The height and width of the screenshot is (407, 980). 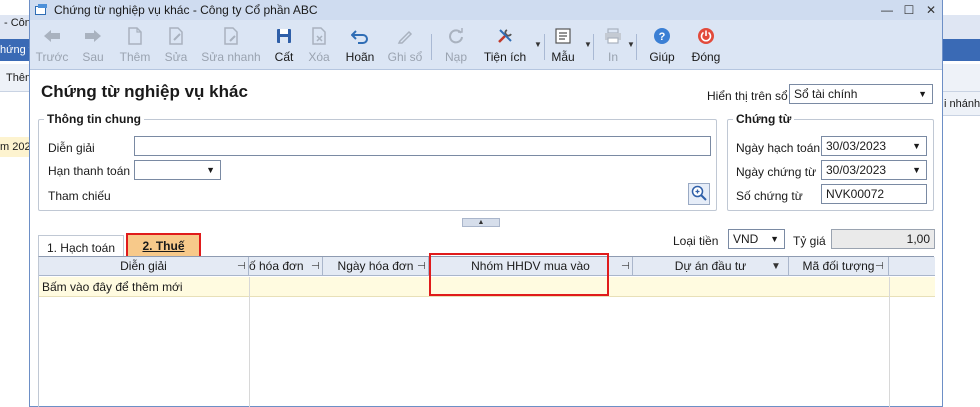 What do you see at coordinates (276, 266) in the screenshot?
I see `column-label: ố hóa đơn` at bounding box center [276, 266].